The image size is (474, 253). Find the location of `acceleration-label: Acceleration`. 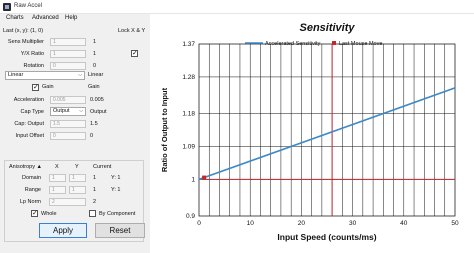

acceleration-label: Acceleration is located at coordinates (28, 100).